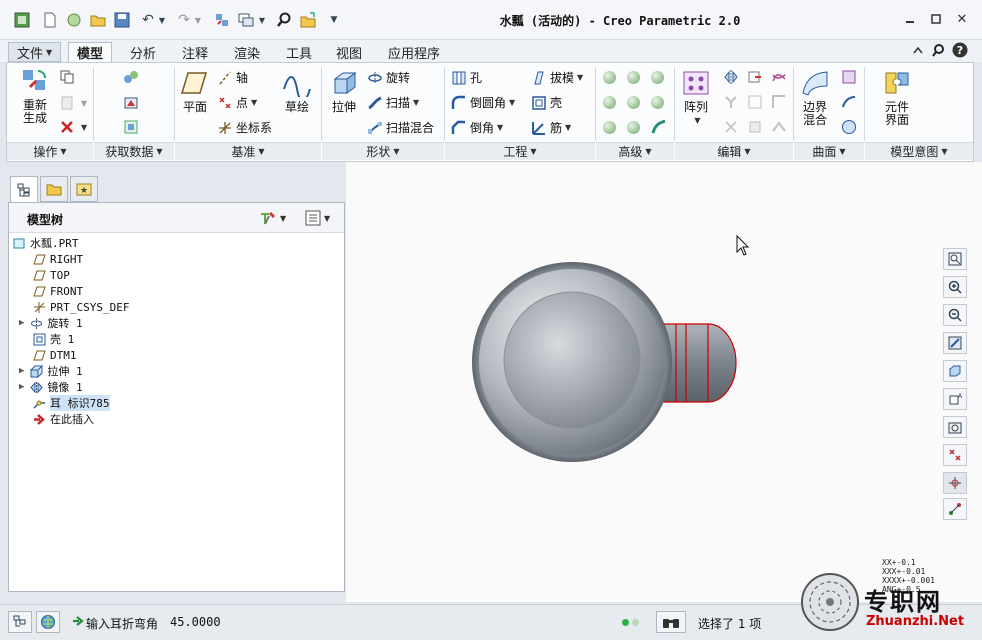 This screenshot has width=982, height=640. What do you see at coordinates (237, 102) in the screenshot?
I see `point-button: 点 ▼` at bounding box center [237, 102].